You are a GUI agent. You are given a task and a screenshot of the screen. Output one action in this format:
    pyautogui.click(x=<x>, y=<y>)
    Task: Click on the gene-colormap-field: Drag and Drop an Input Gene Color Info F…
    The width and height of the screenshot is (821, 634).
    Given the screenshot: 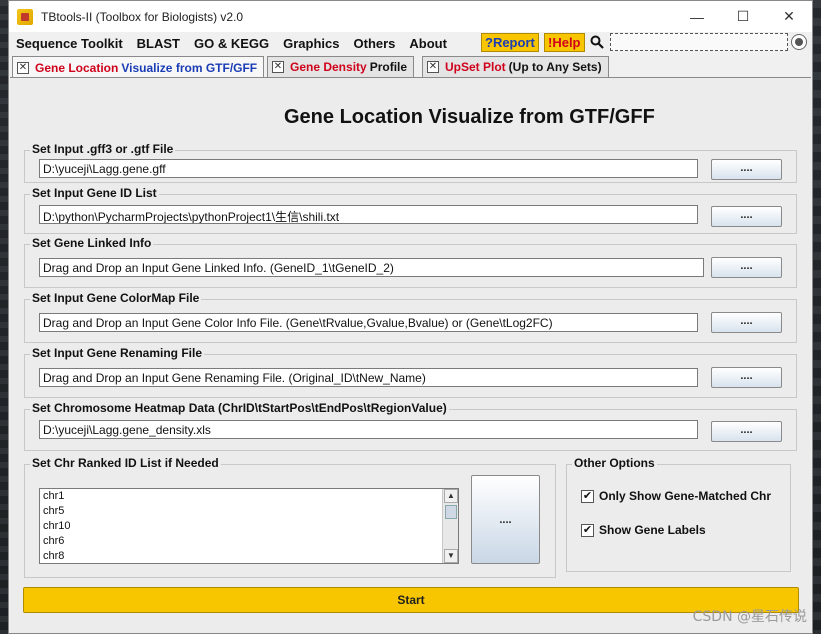 What is the action you would take?
    pyautogui.click(x=368, y=322)
    